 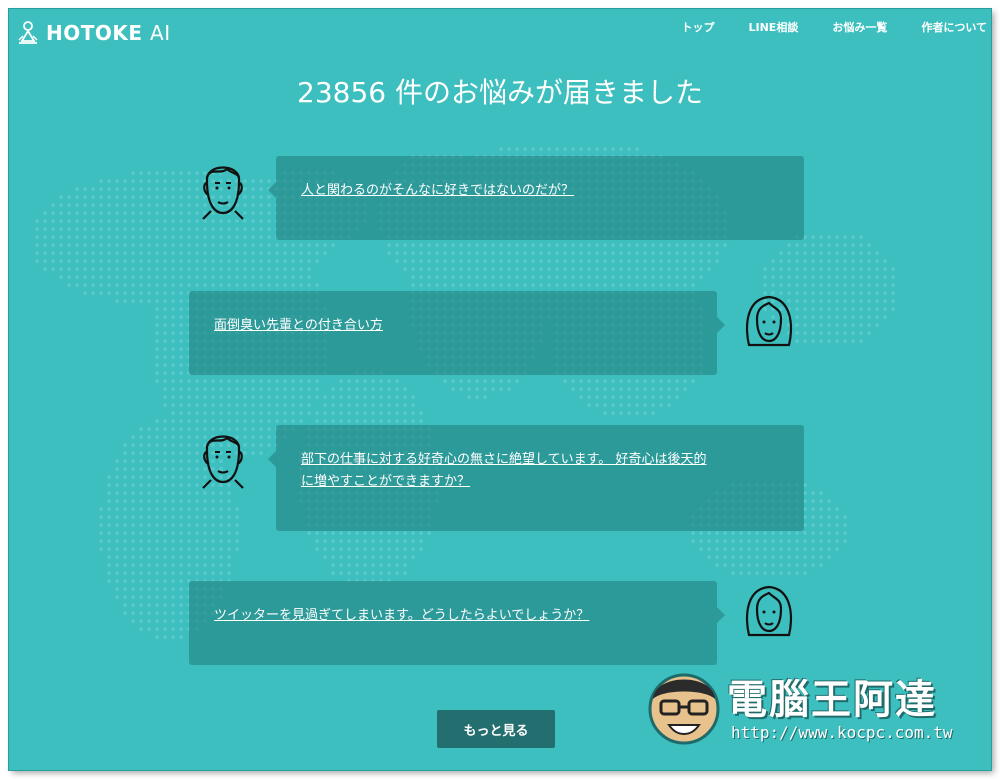 What do you see at coordinates (437, 191) in the screenshot?
I see `worry-link-1: 人と関わるのがそんなに好きではないのだが？` at bounding box center [437, 191].